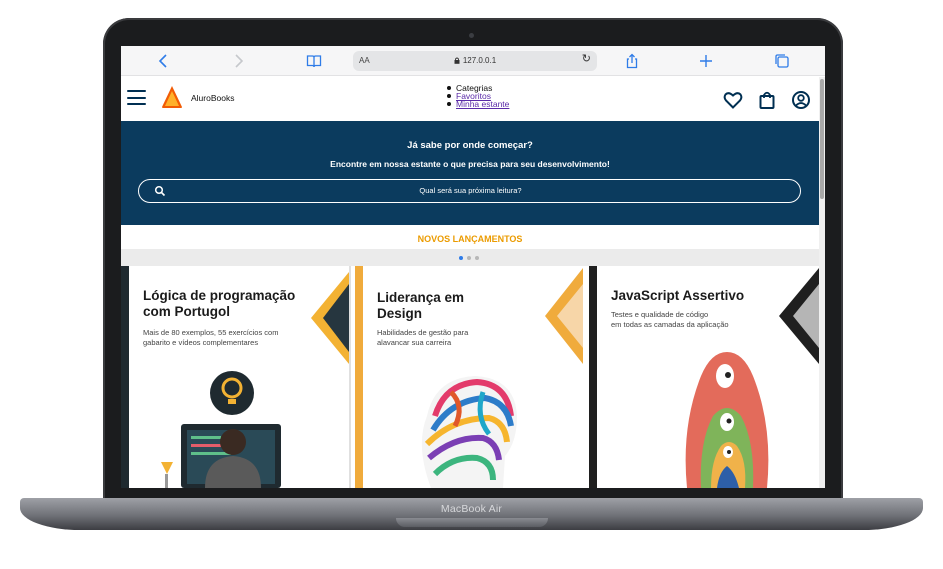  I want to click on main-nav: Categrias Favoritos Minha estante, so click(477, 96).